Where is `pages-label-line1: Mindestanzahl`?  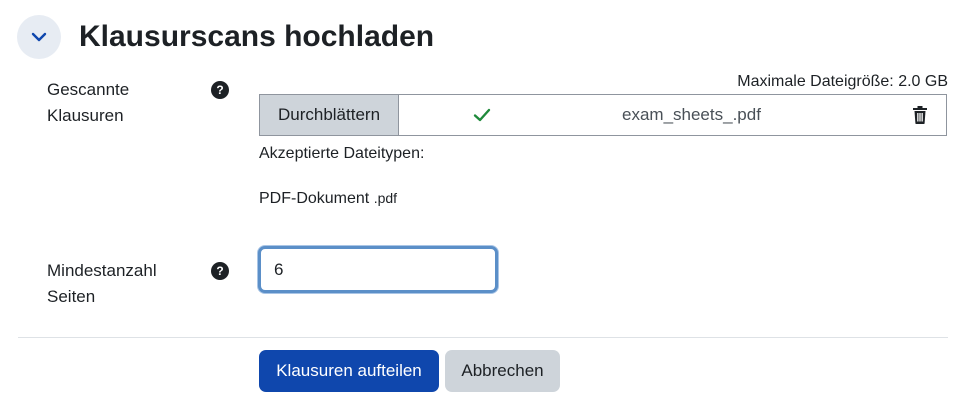
pages-label-line1: Mindestanzahl is located at coordinates (102, 270).